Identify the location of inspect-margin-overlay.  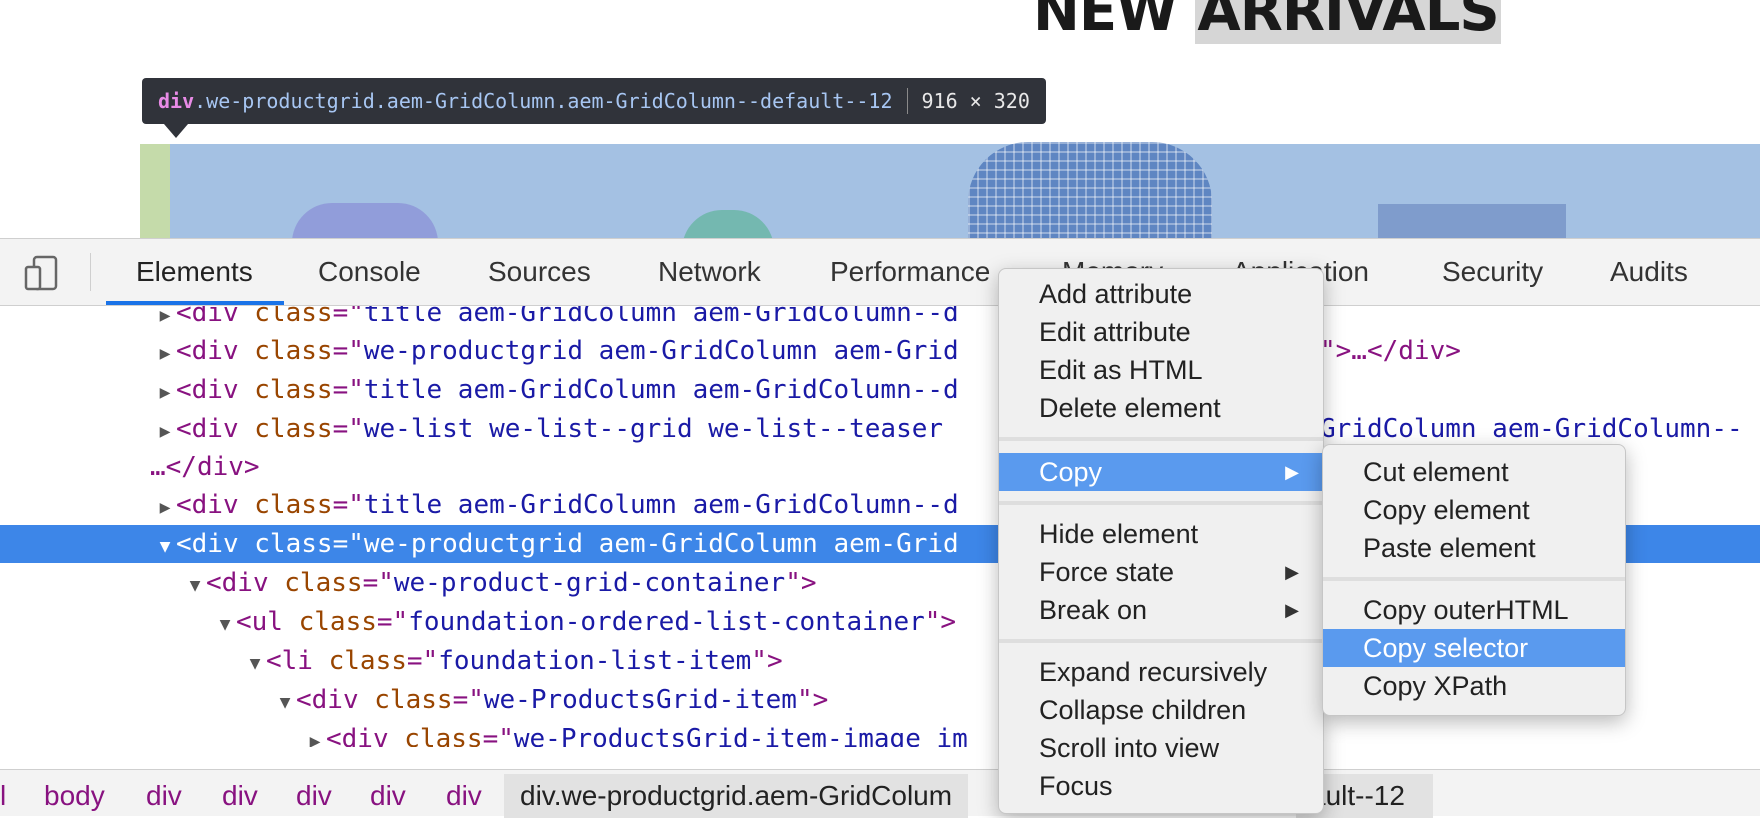
(155, 191).